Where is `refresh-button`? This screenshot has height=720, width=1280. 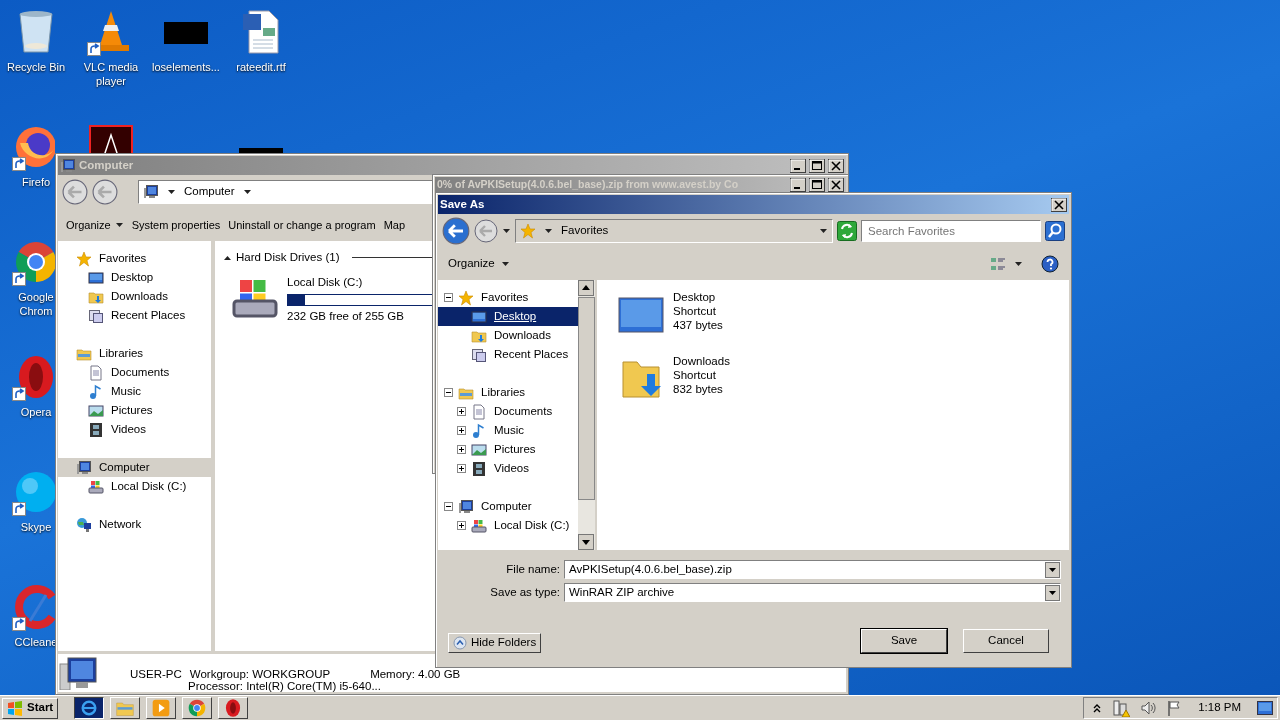
refresh-button is located at coordinates (847, 231).